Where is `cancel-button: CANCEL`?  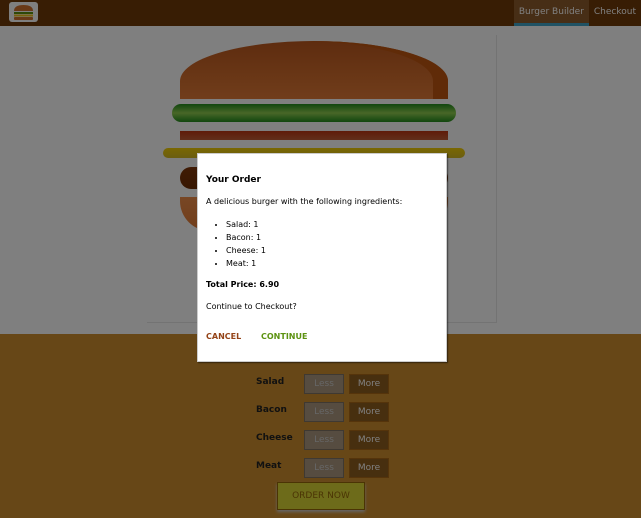 cancel-button: CANCEL is located at coordinates (223, 336).